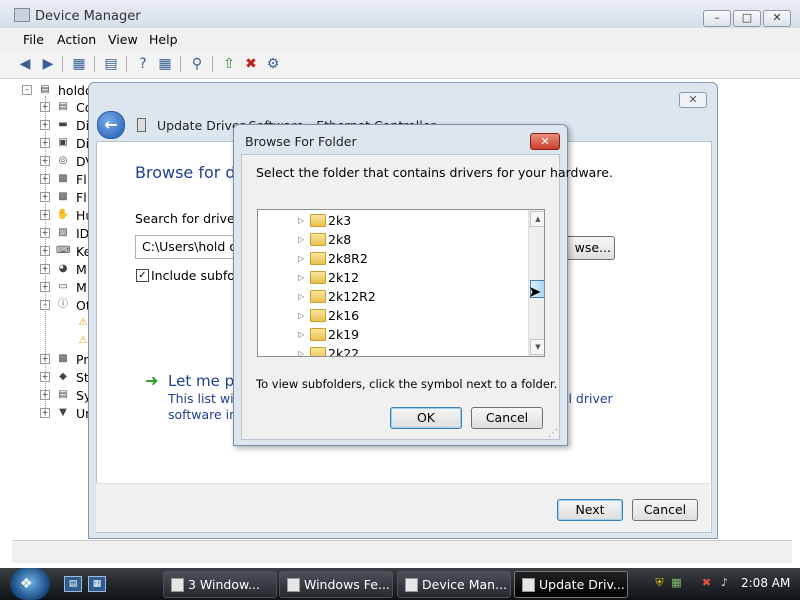 The height and width of the screenshot is (600, 800). What do you see at coordinates (393, 296) in the screenshot?
I see `folder-item: ▷ 2k12R2` at bounding box center [393, 296].